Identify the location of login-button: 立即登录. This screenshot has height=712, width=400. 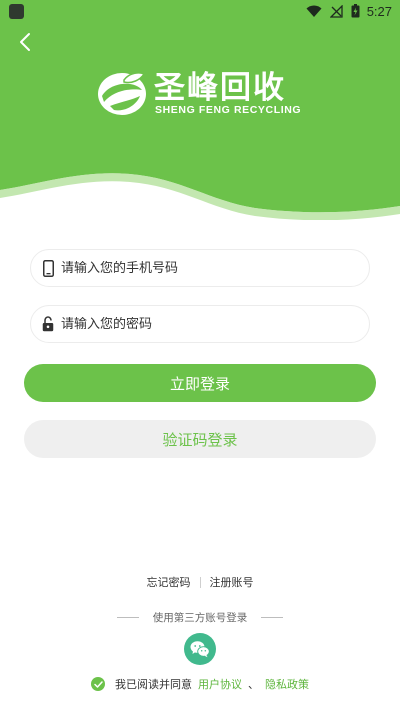
(200, 383).